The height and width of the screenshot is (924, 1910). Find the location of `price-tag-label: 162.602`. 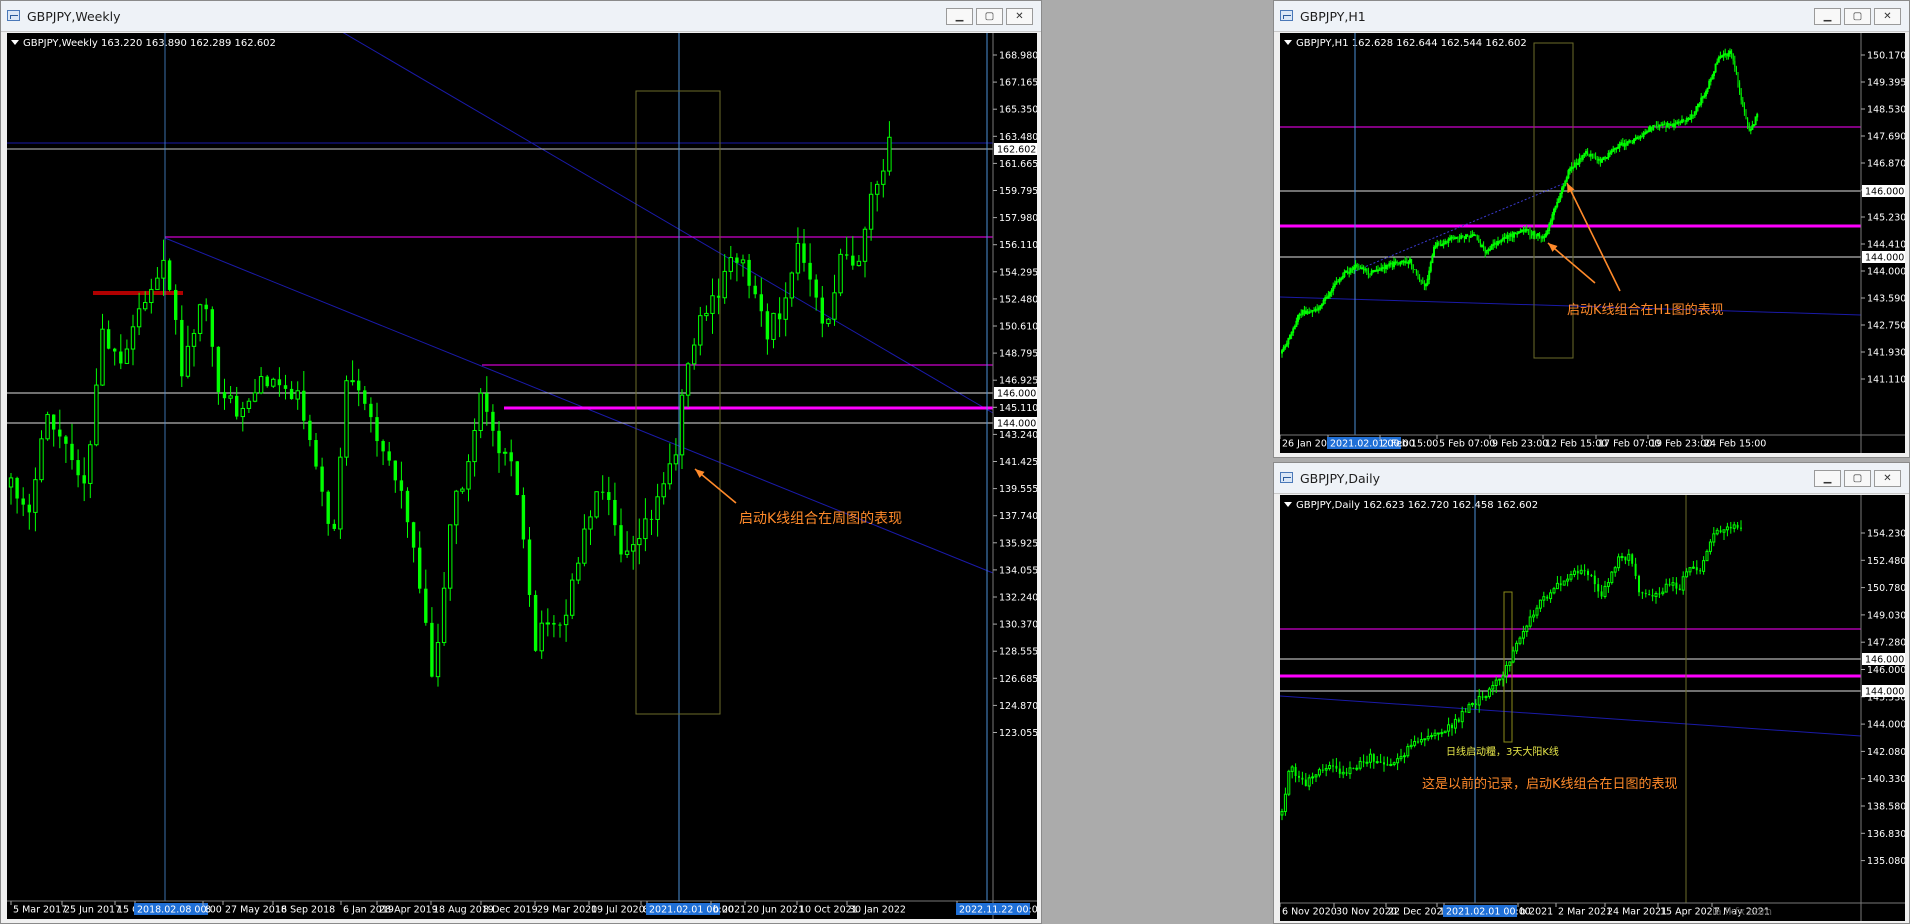

price-tag-label: 162.602 is located at coordinates (1016, 150).